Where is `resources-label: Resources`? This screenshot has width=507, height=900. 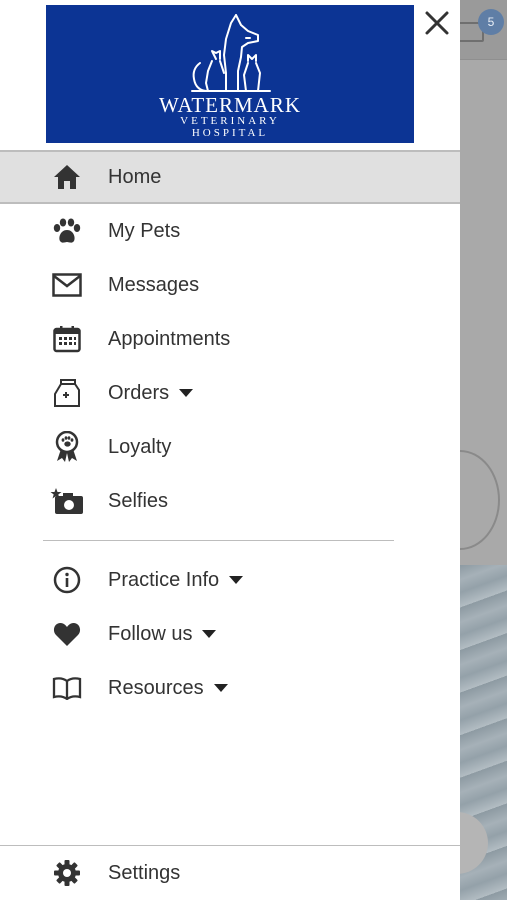 resources-label: Resources is located at coordinates (156, 687).